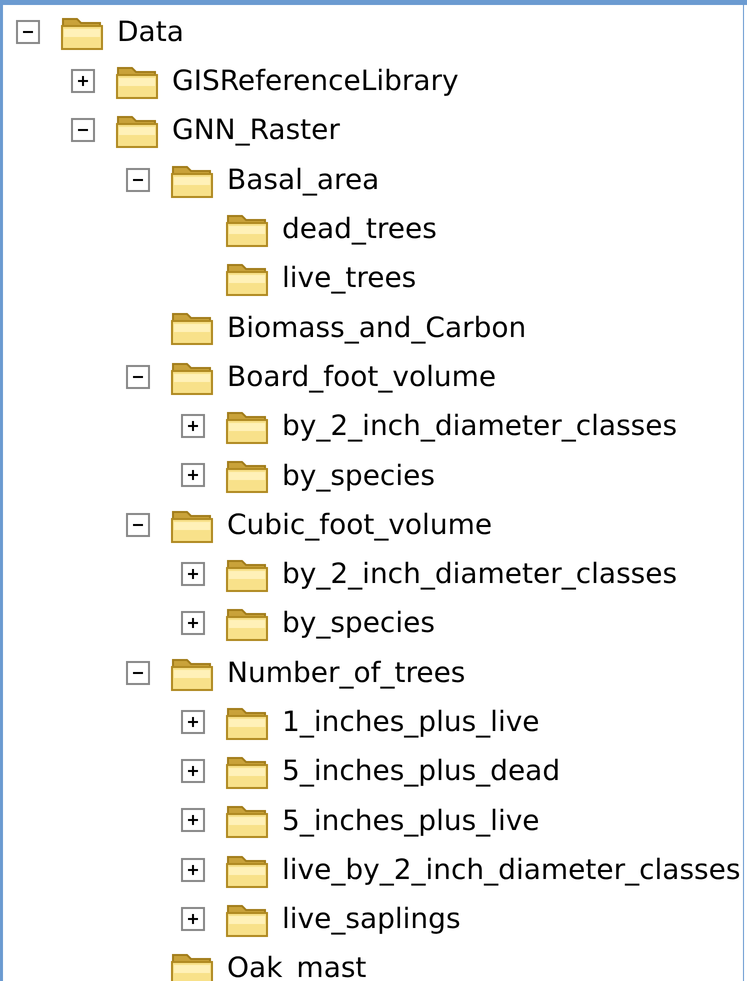 The image size is (747, 981). What do you see at coordinates (376, 327) in the screenshot?
I see `folder-label: Biomass_and_Carbon` at bounding box center [376, 327].